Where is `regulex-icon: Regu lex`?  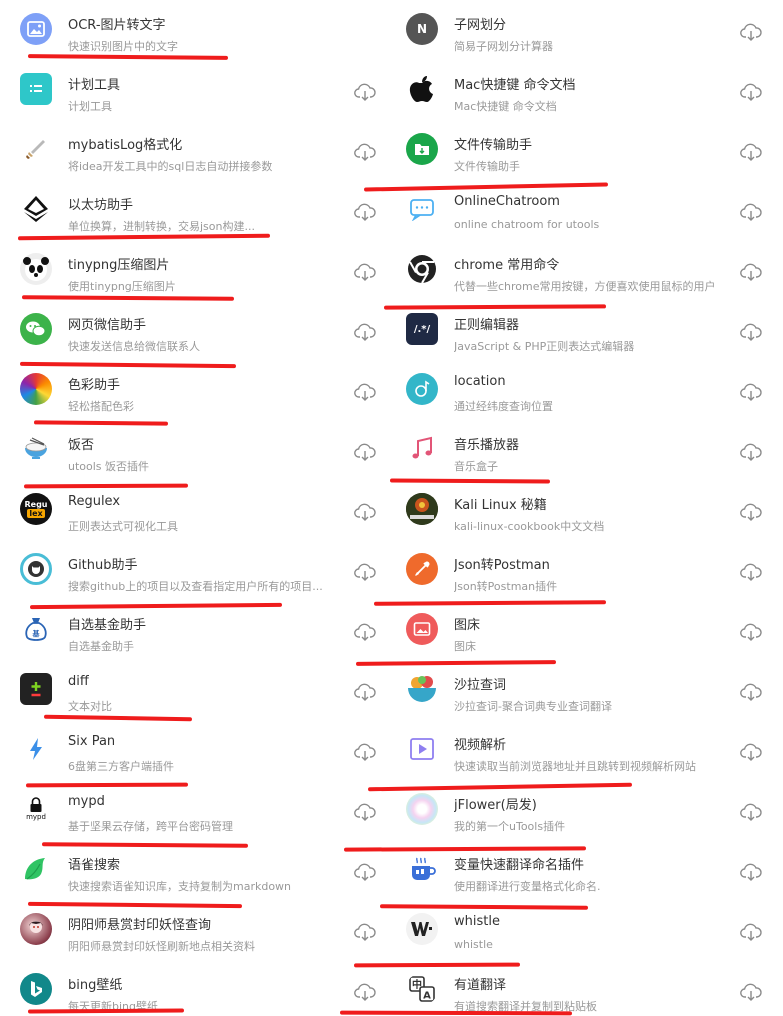 regulex-icon: Regu lex is located at coordinates (36, 509).